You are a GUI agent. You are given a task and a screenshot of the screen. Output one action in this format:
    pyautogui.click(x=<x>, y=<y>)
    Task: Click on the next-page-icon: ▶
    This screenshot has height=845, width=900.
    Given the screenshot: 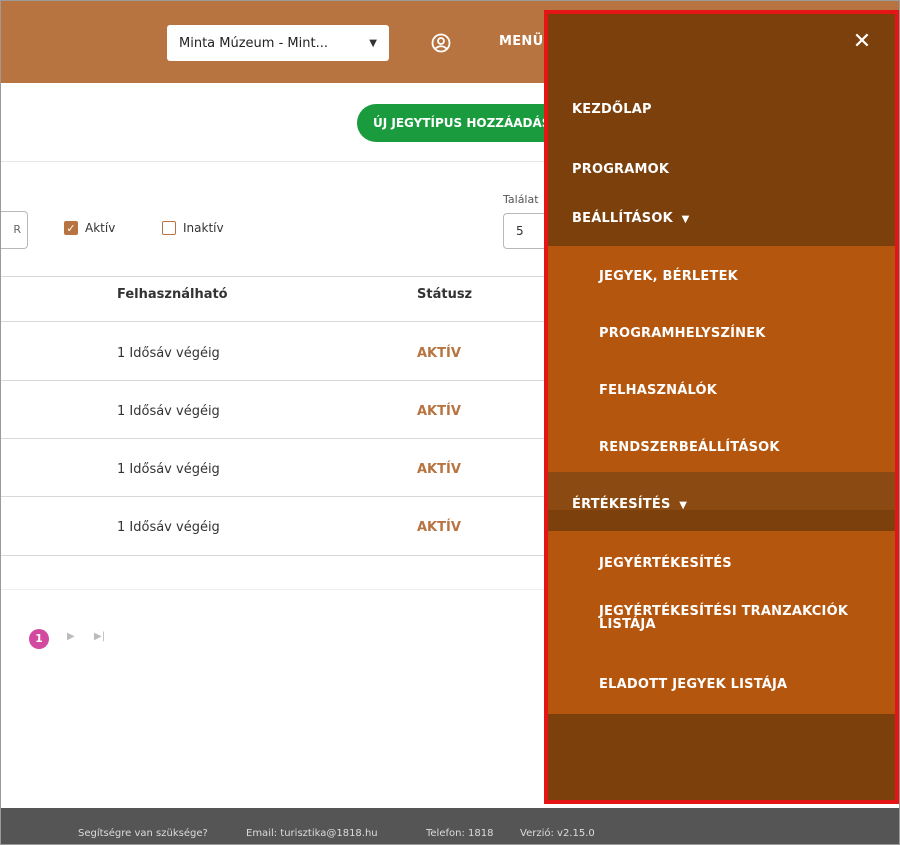 What is the action you would take?
    pyautogui.click(x=71, y=636)
    